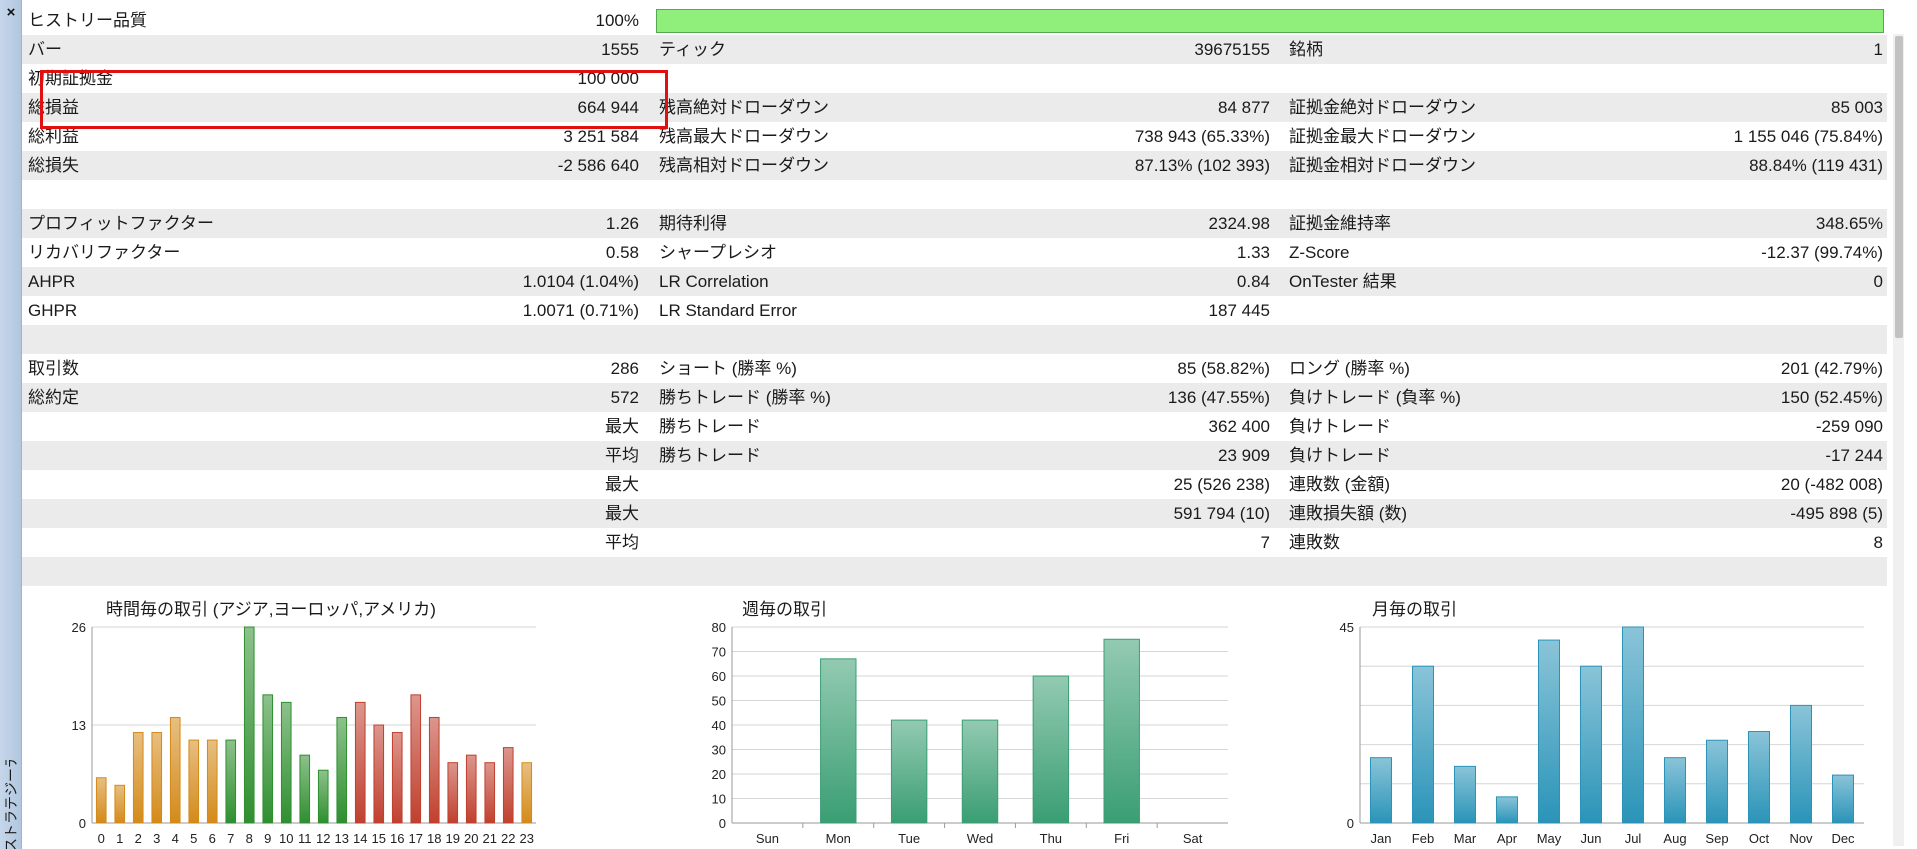  What do you see at coordinates (1239, 310) in the screenshot?
I see `stat-value-2: 187 445` at bounding box center [1239, 310].